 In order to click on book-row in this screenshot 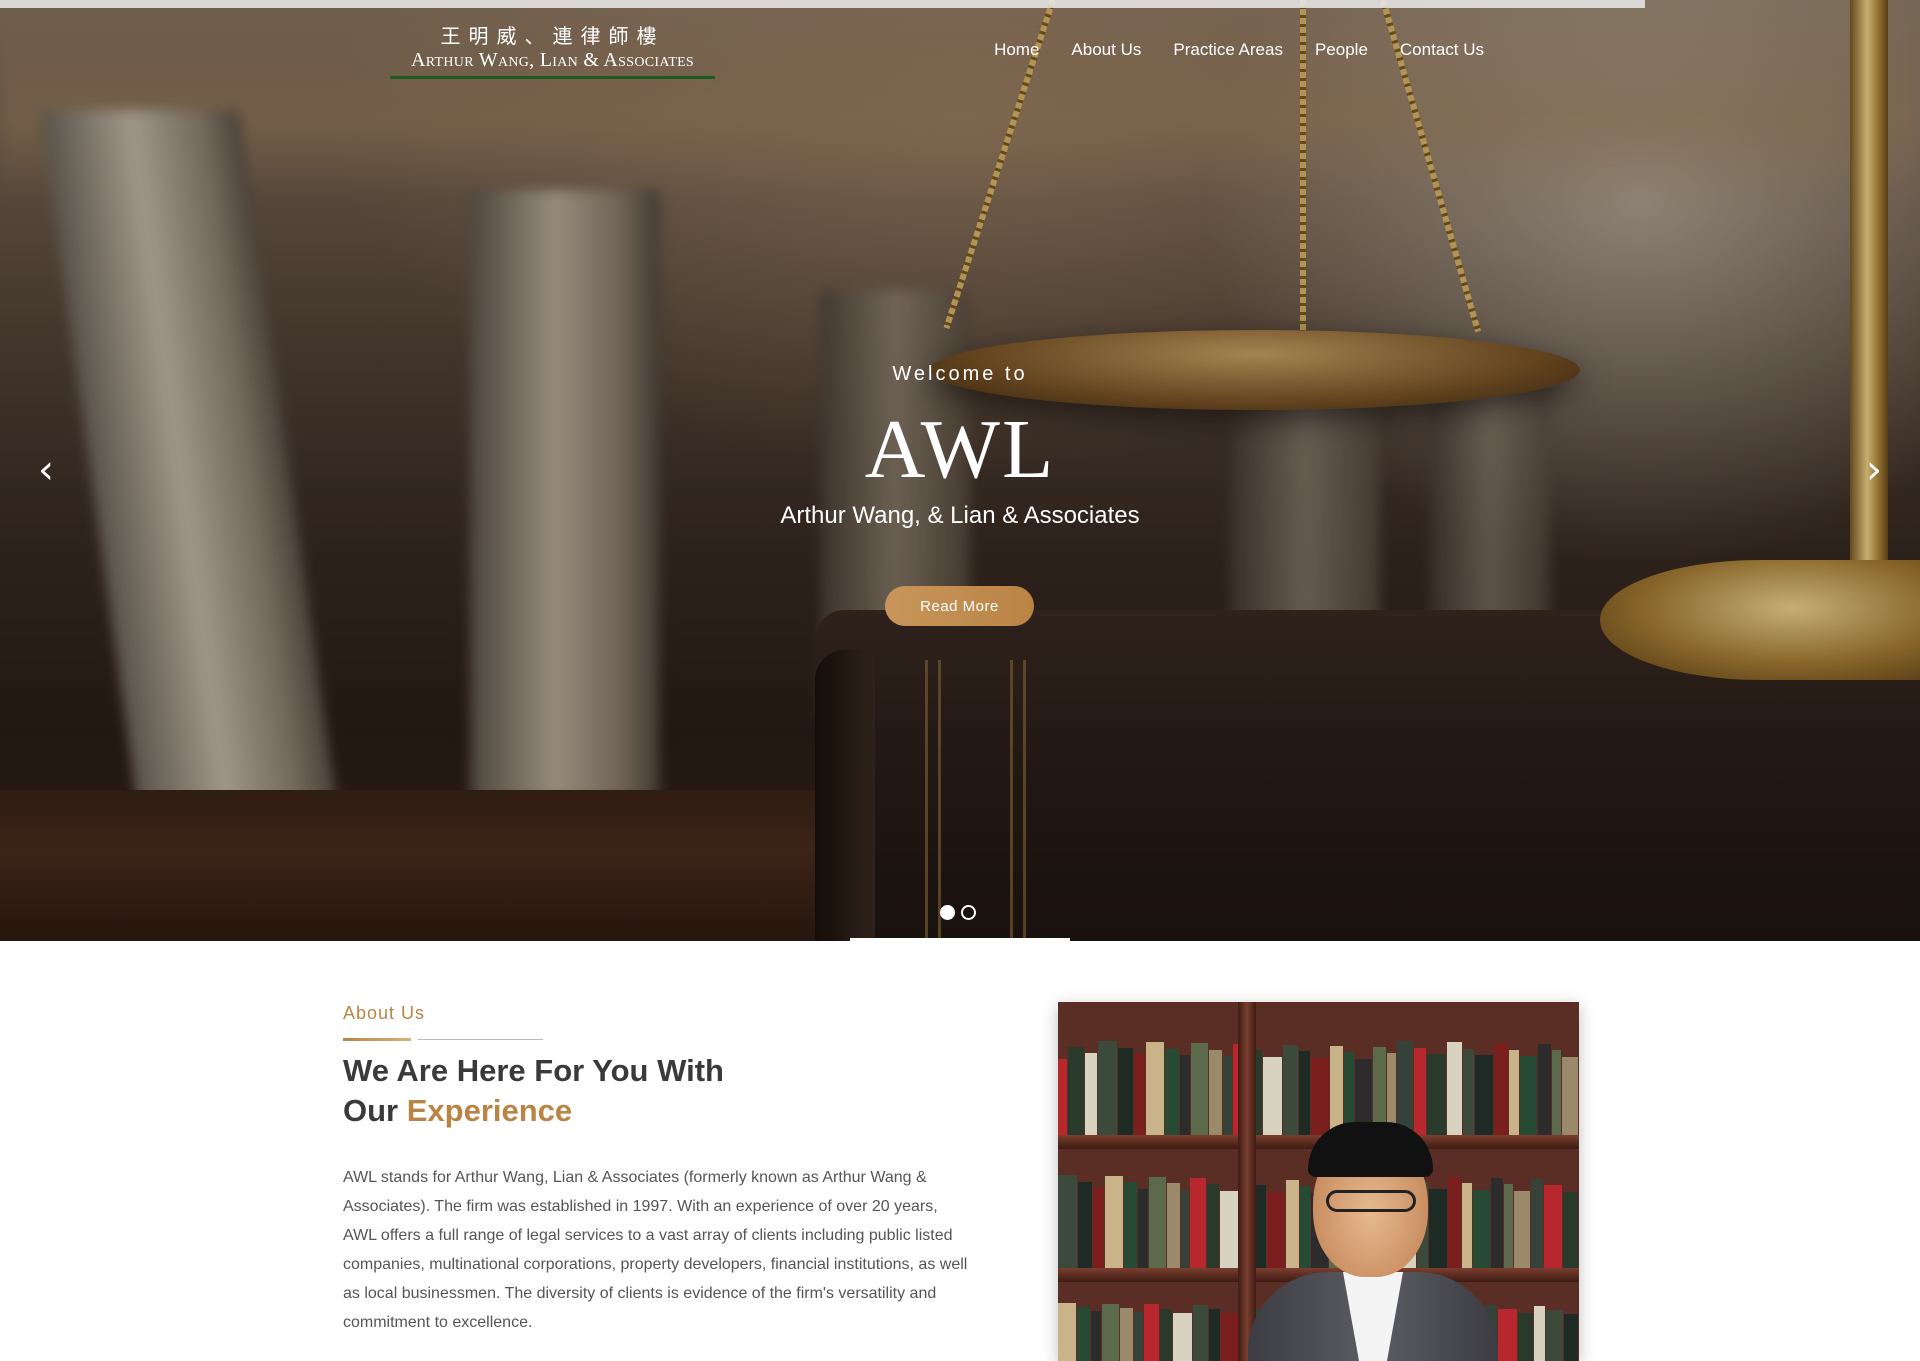, I will do `click(1318, 1087)`.